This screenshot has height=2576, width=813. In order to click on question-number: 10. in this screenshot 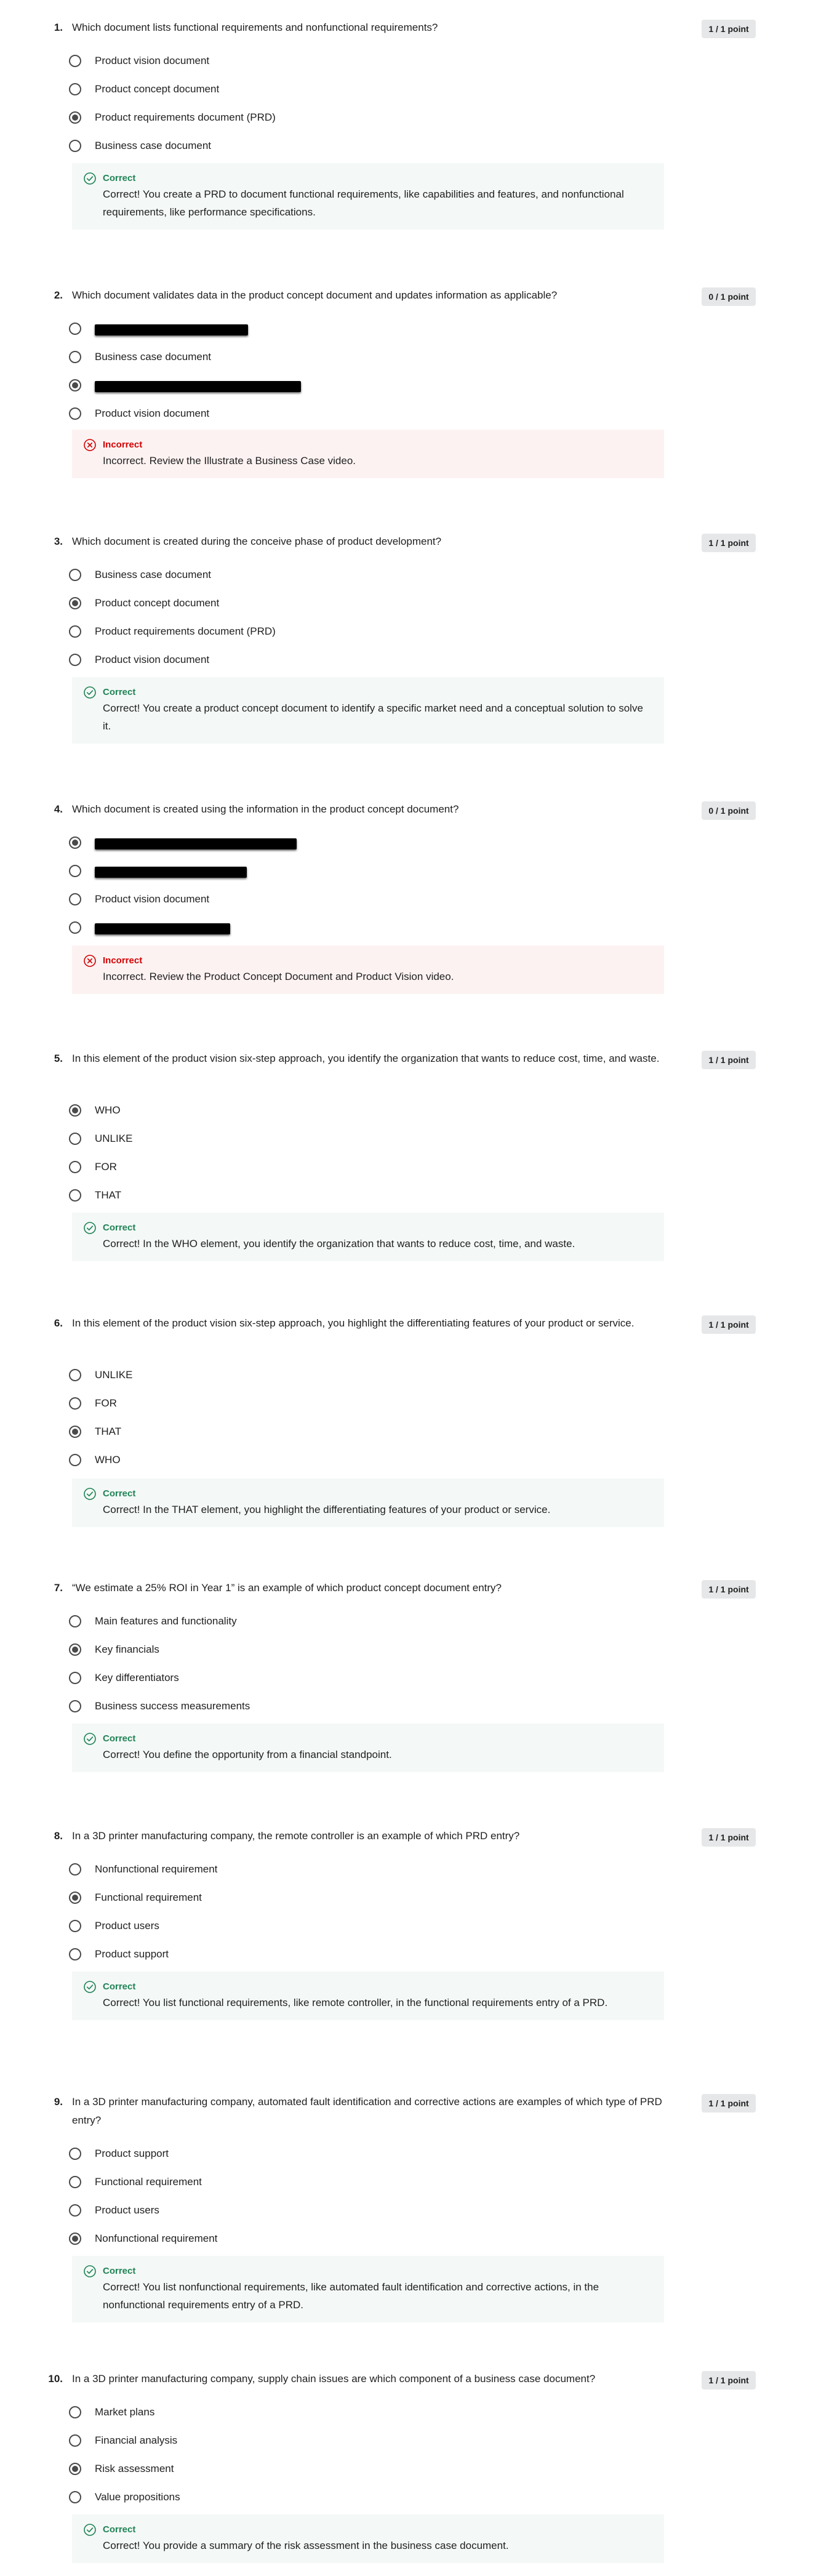, I will do `click(55, 2379)`.